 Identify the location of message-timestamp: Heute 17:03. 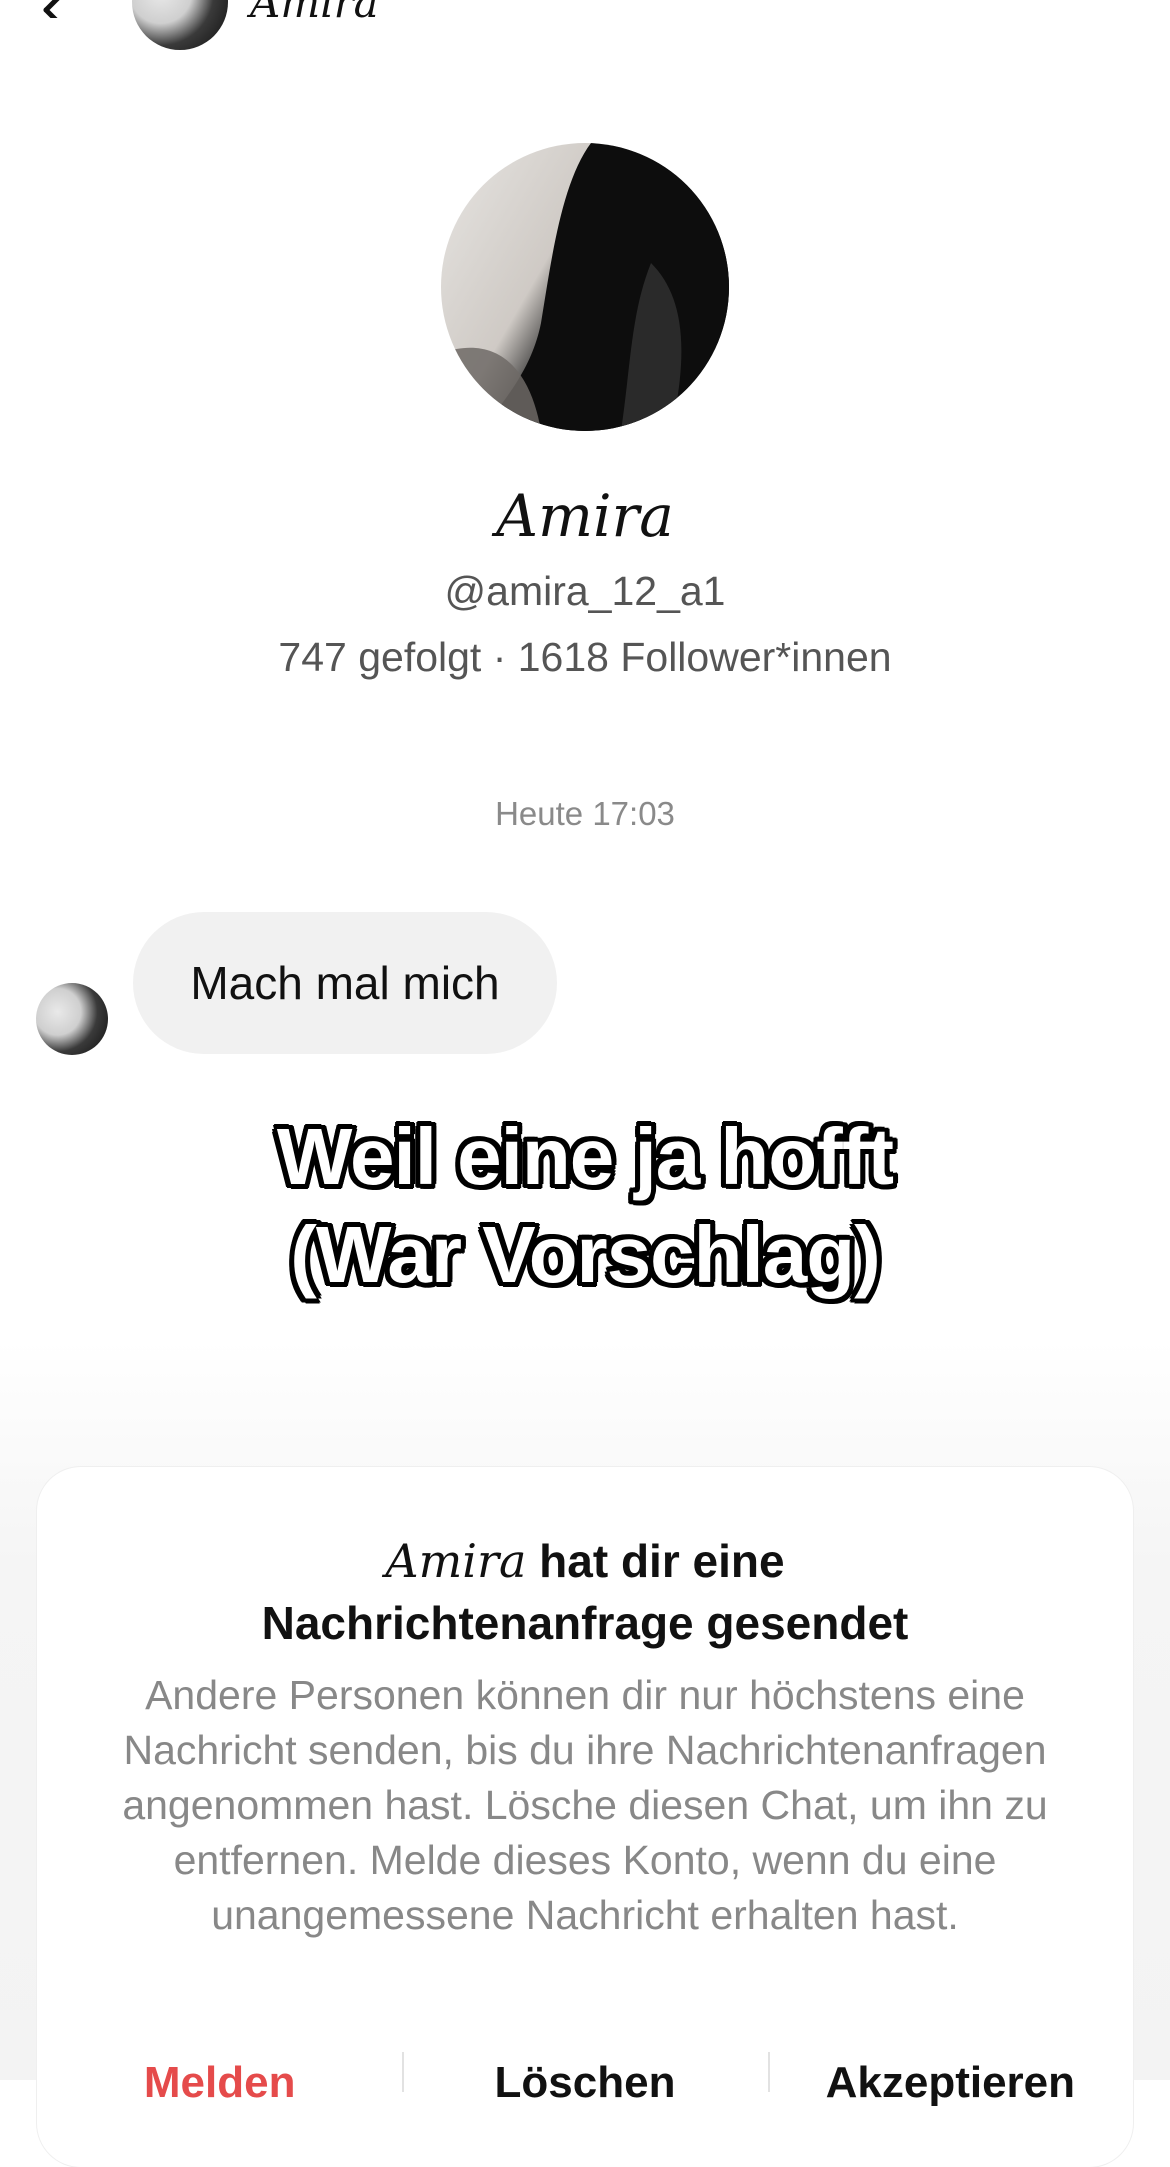
(585, 813).